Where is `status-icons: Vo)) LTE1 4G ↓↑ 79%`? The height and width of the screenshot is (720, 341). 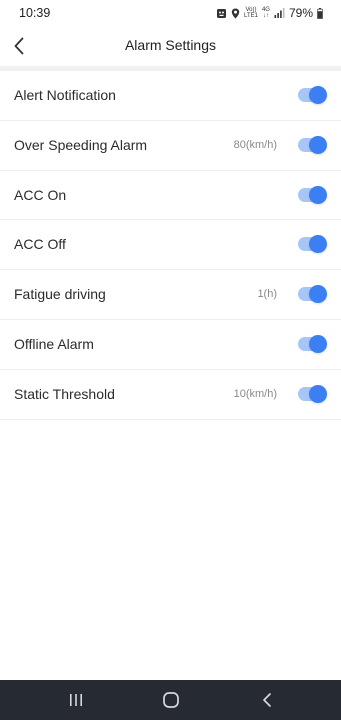
status-icons: Vo)) LTE1 4G ↓↑ 79% is located at coordinates (269, 13).